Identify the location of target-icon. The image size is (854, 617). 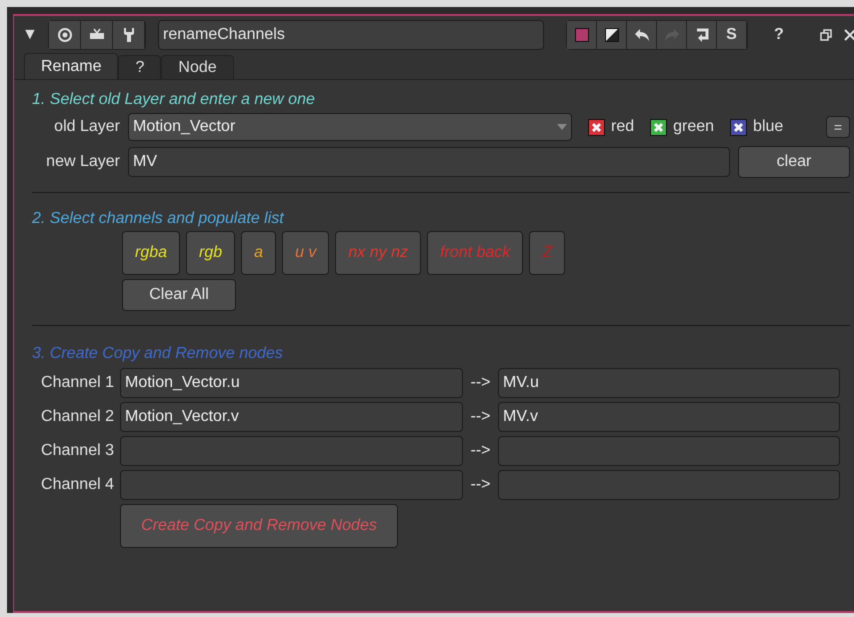
(64, 35).